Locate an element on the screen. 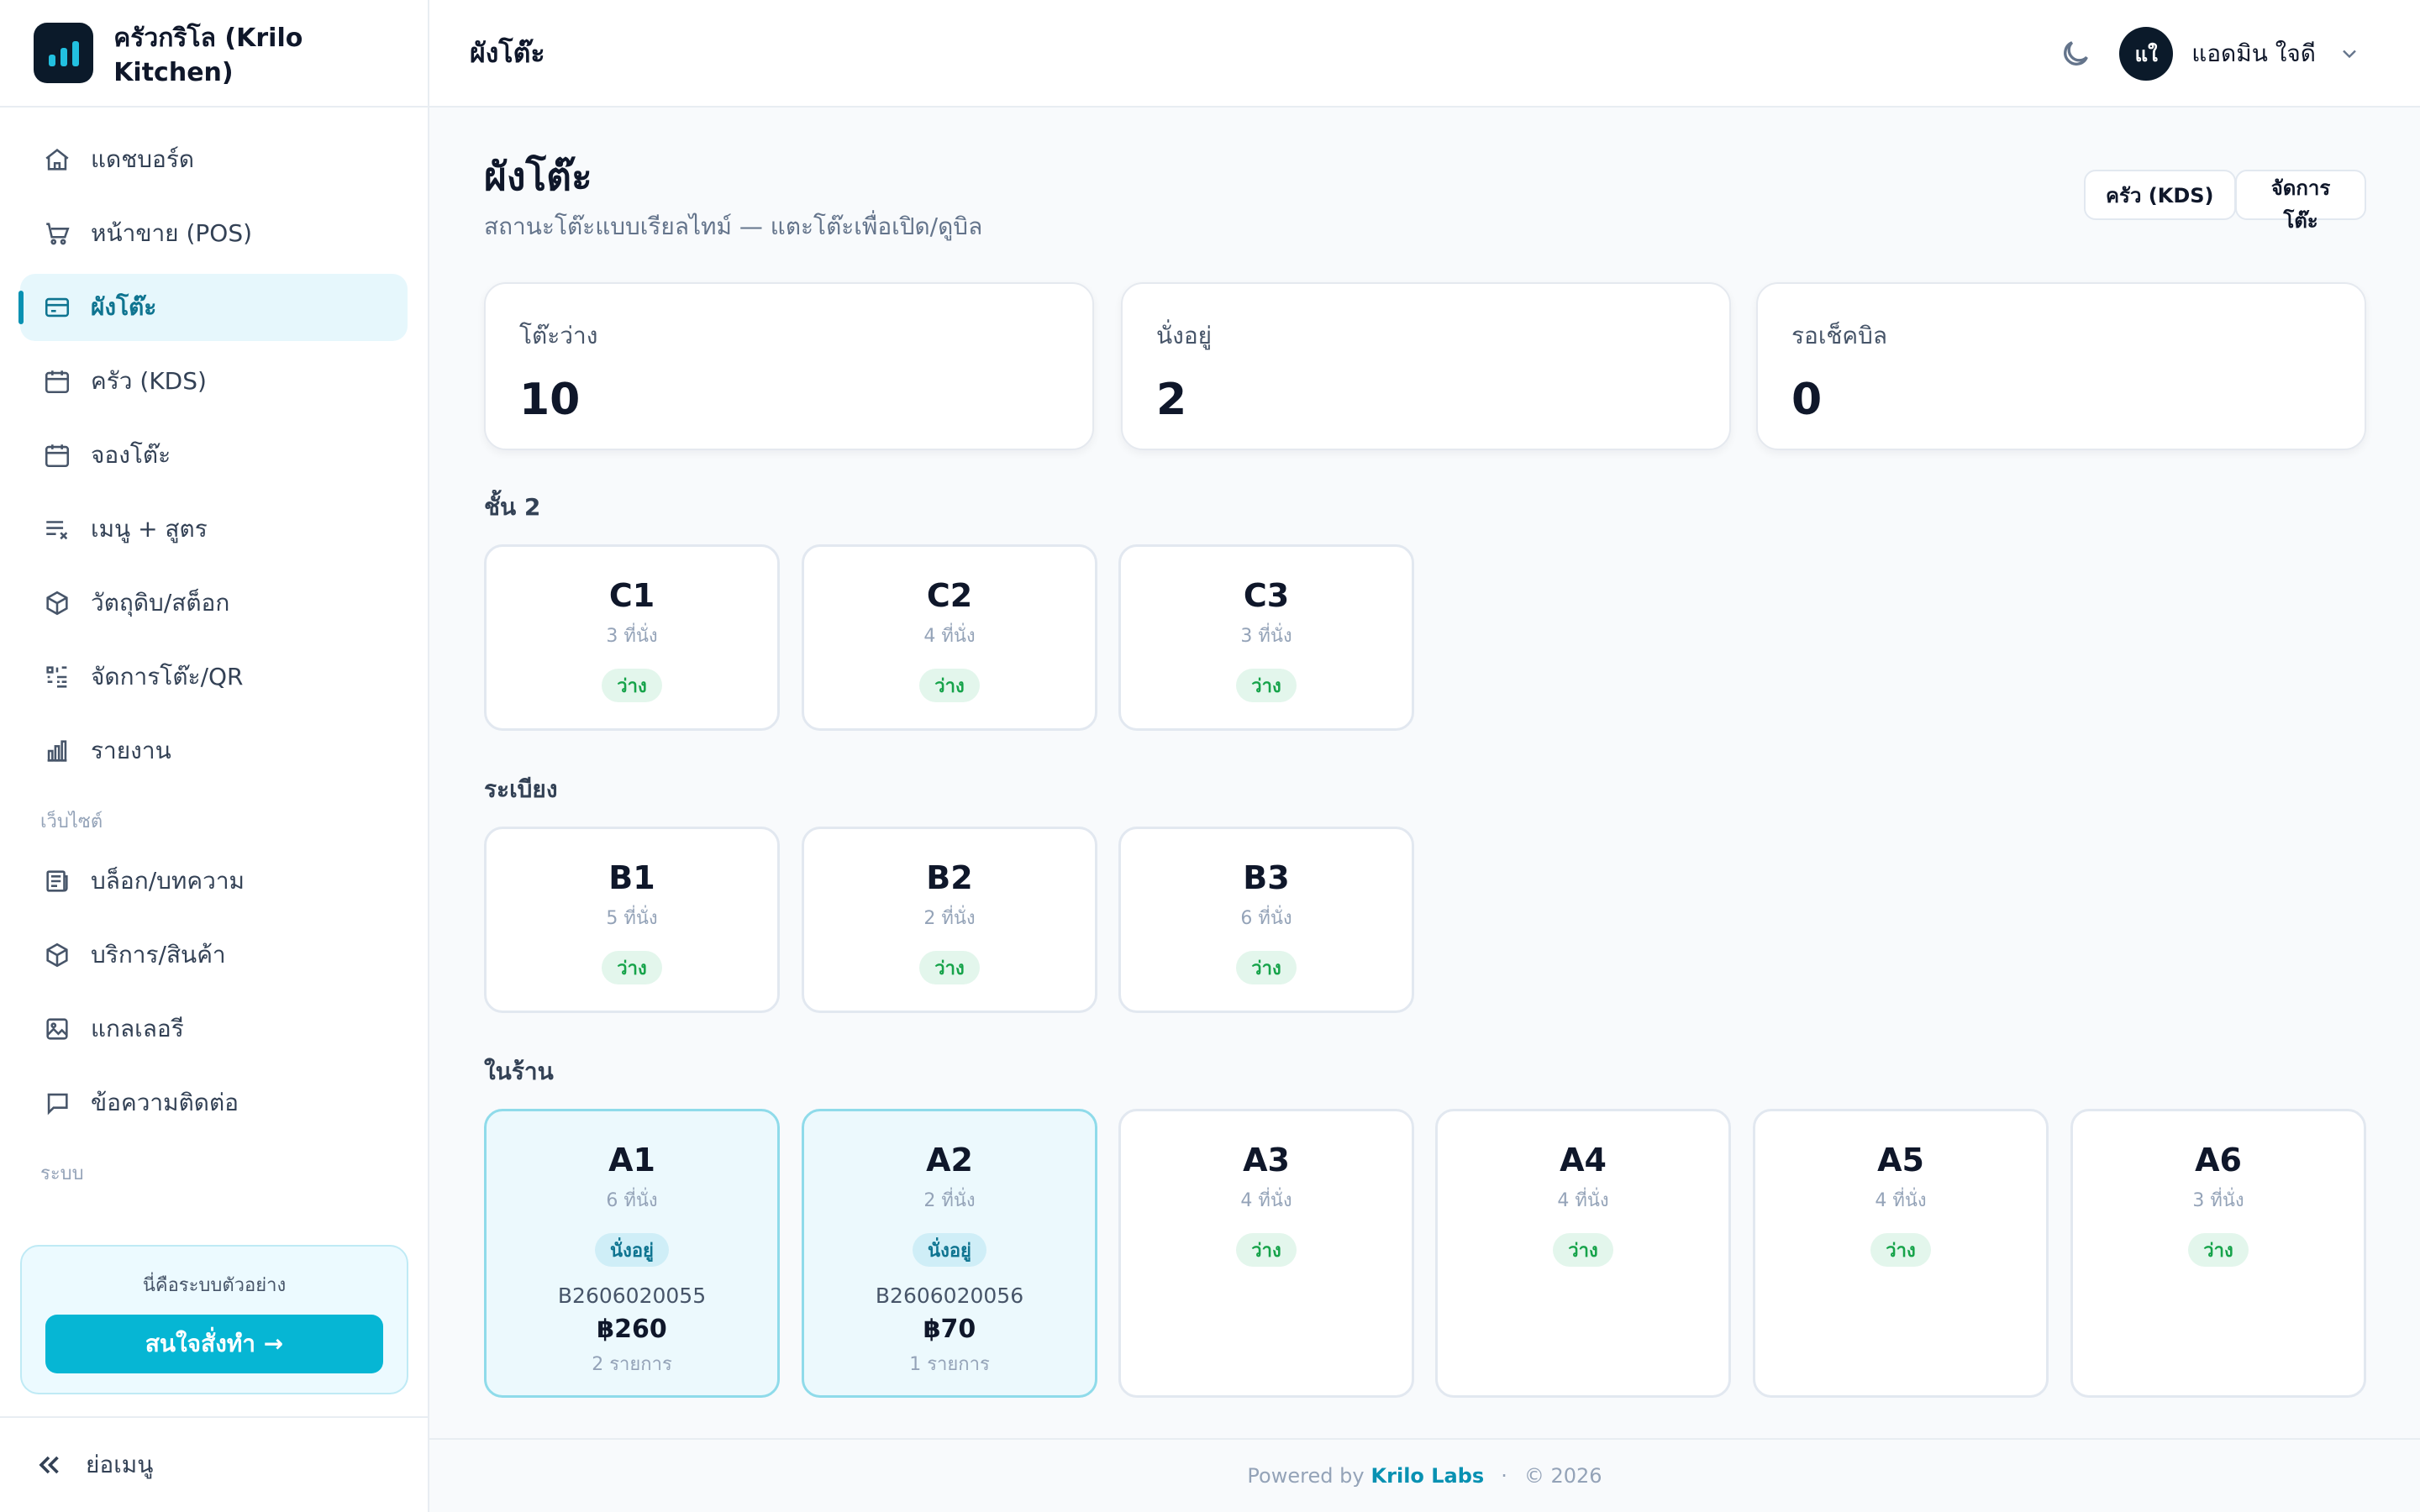  theme-toggle-button is located at coordinates (2075, 54).